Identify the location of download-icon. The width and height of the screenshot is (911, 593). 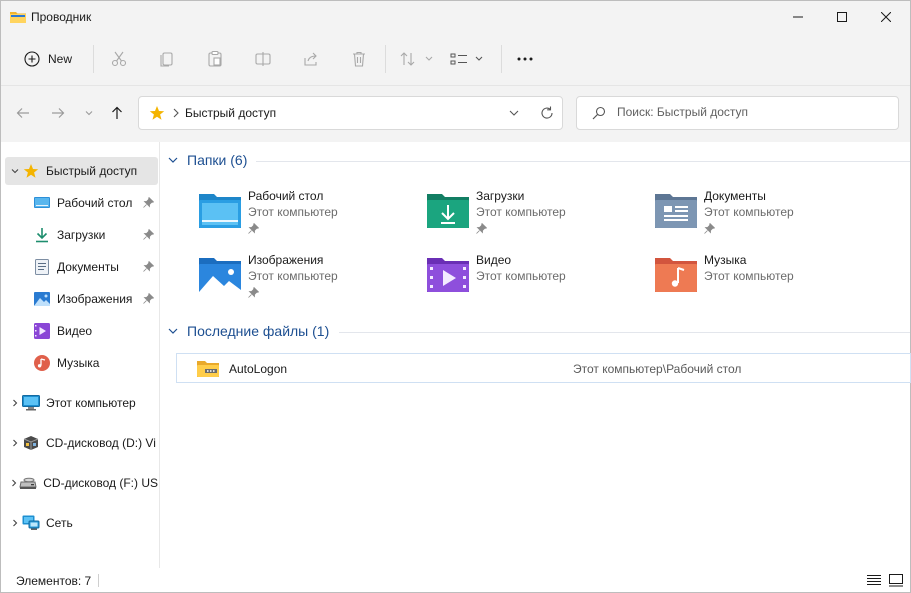
(42, 235).